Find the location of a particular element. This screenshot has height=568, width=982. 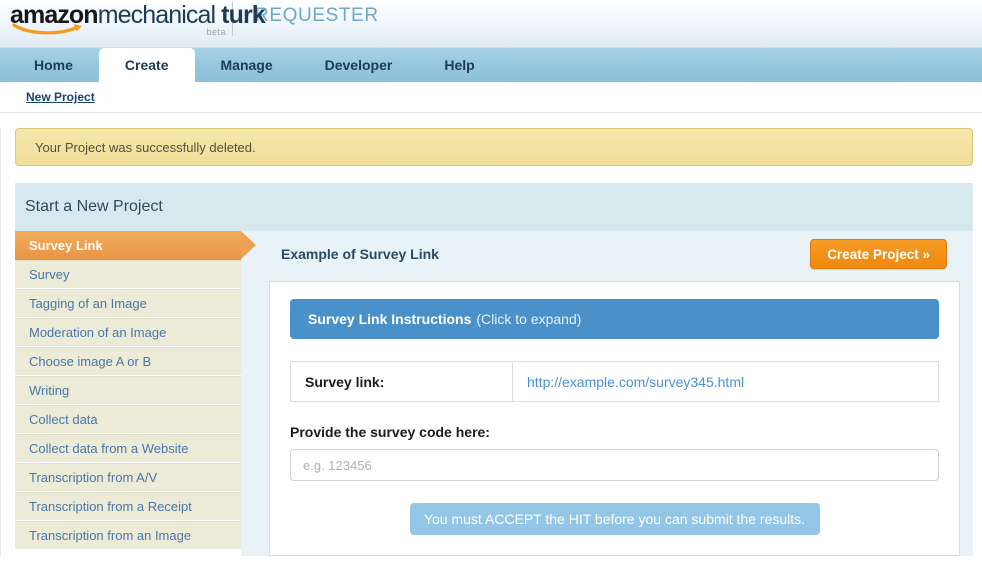

beta-badge: beta is located at coordinates (216, 32).